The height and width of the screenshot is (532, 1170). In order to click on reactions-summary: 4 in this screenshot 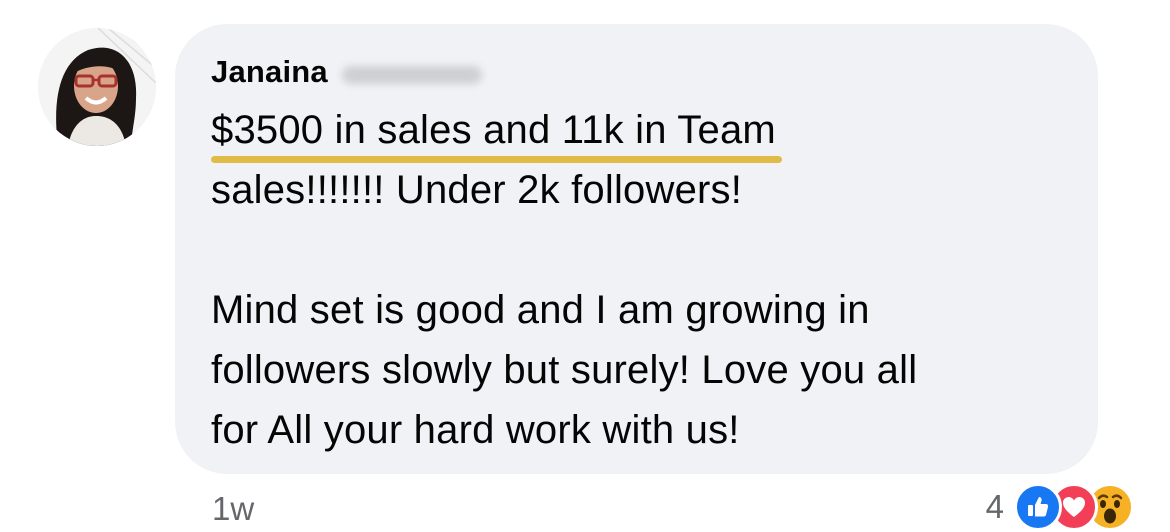, I will do `click(1060, 506)`.